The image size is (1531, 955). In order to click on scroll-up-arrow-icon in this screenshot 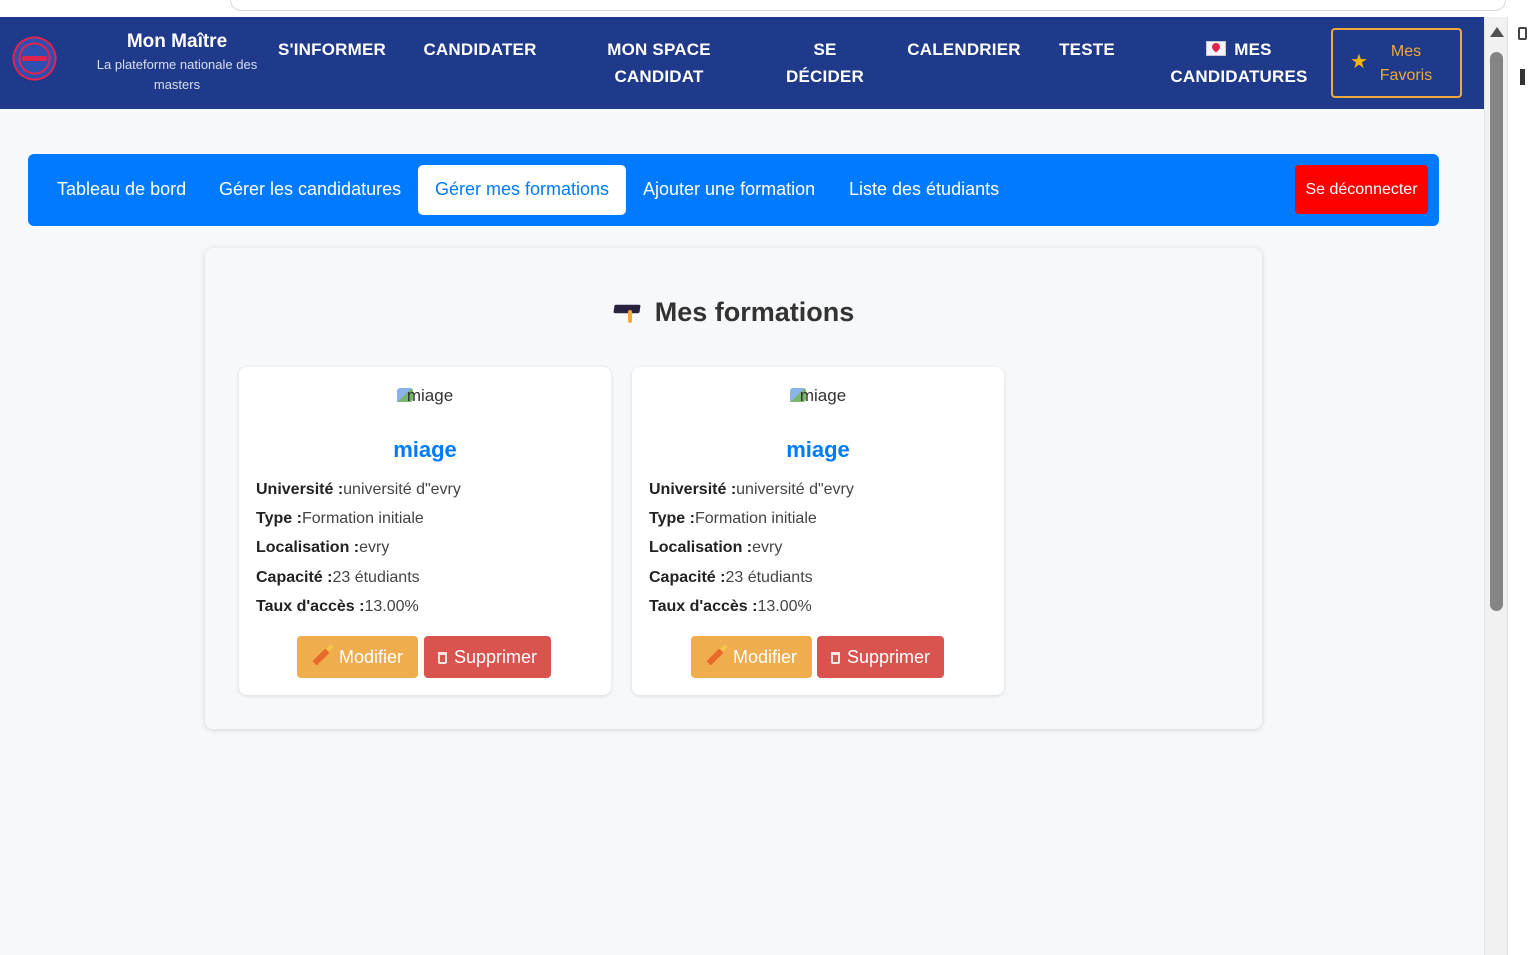, I will do `click(1497, 32)`.